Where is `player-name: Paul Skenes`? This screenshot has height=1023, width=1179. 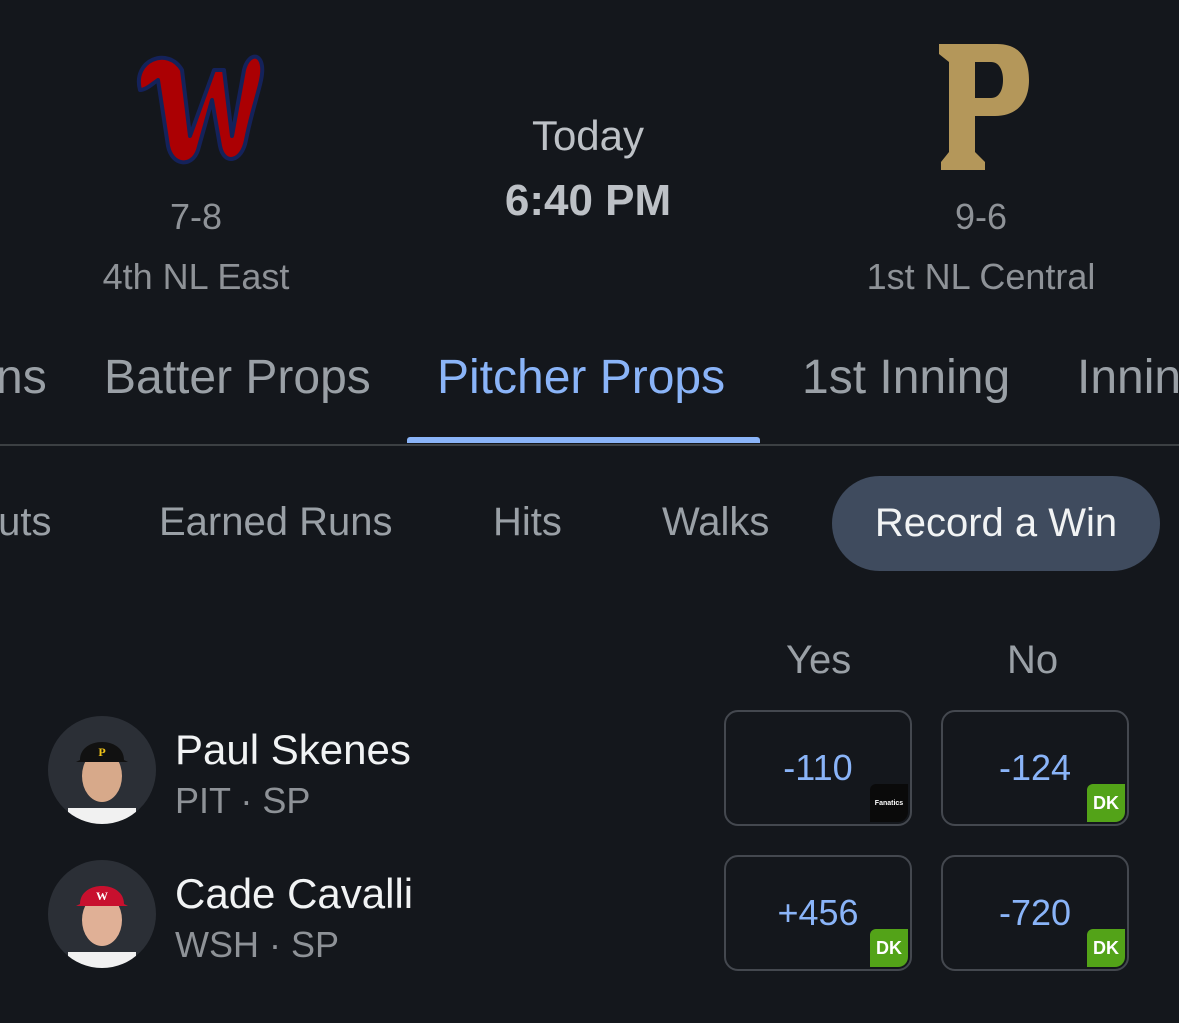 player-name: Paul Skenes is located at coordinates (293, 749).